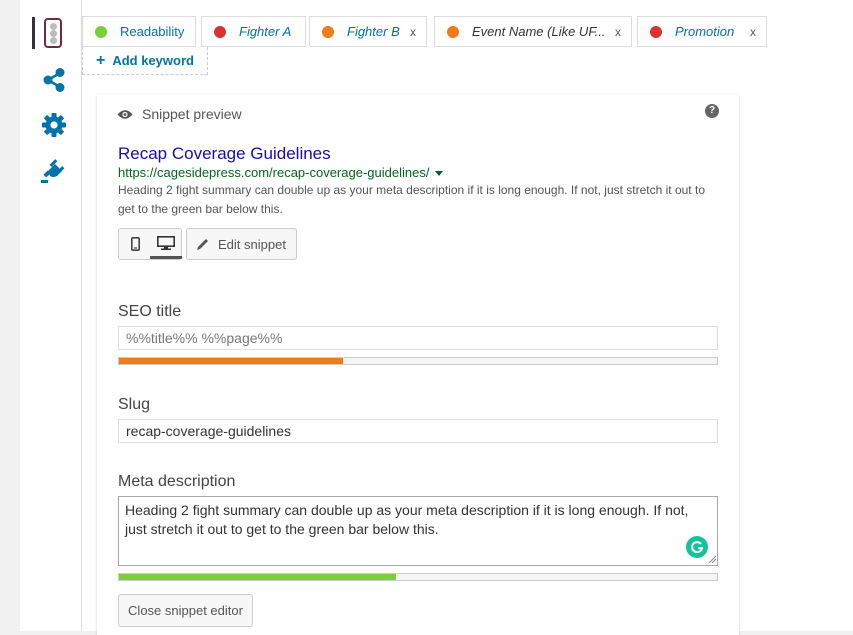 This screenshot has width=853, height=635. I want to click on desktop-icon, so click(166, 242).